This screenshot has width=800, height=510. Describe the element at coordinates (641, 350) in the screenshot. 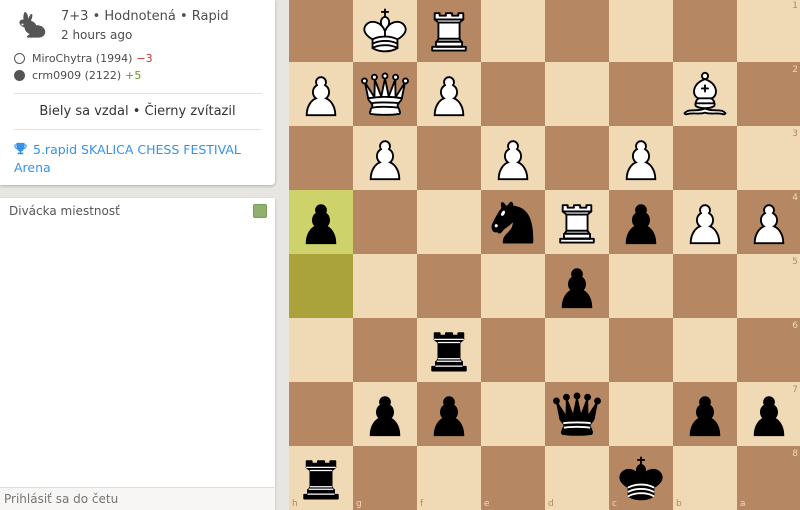

I see `square-c6` at that location.